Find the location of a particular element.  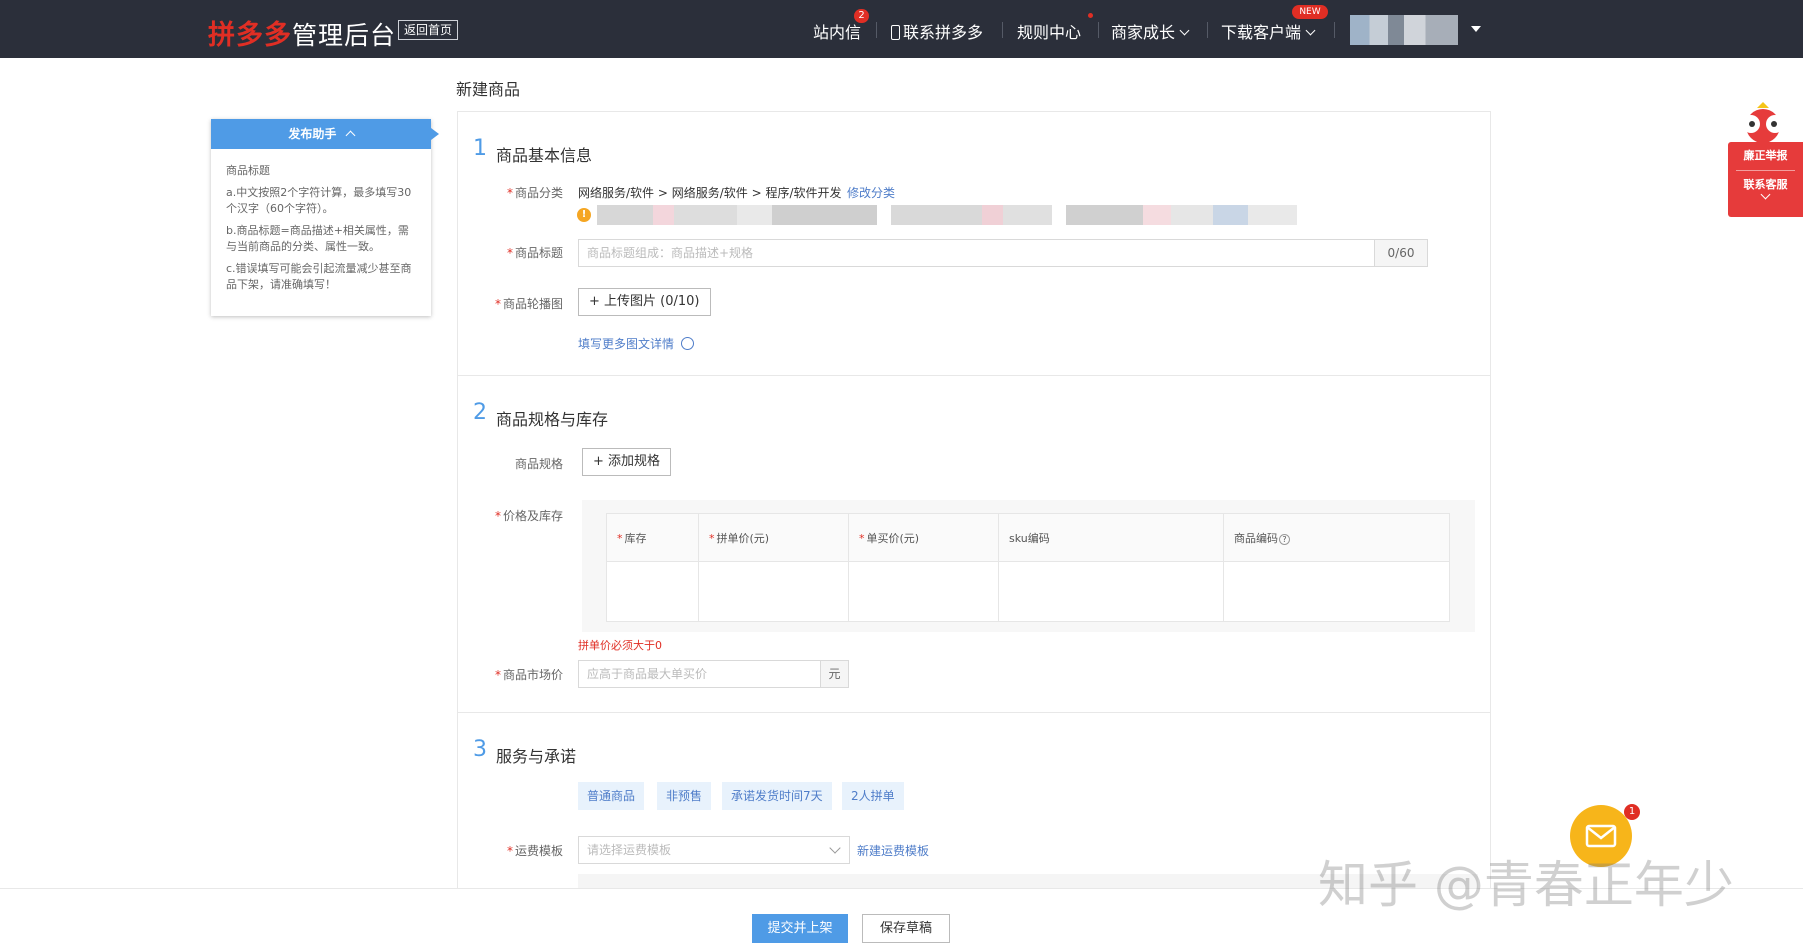

shipping-template-select: 请选择运费模板 is located at coordinates (714, 850).